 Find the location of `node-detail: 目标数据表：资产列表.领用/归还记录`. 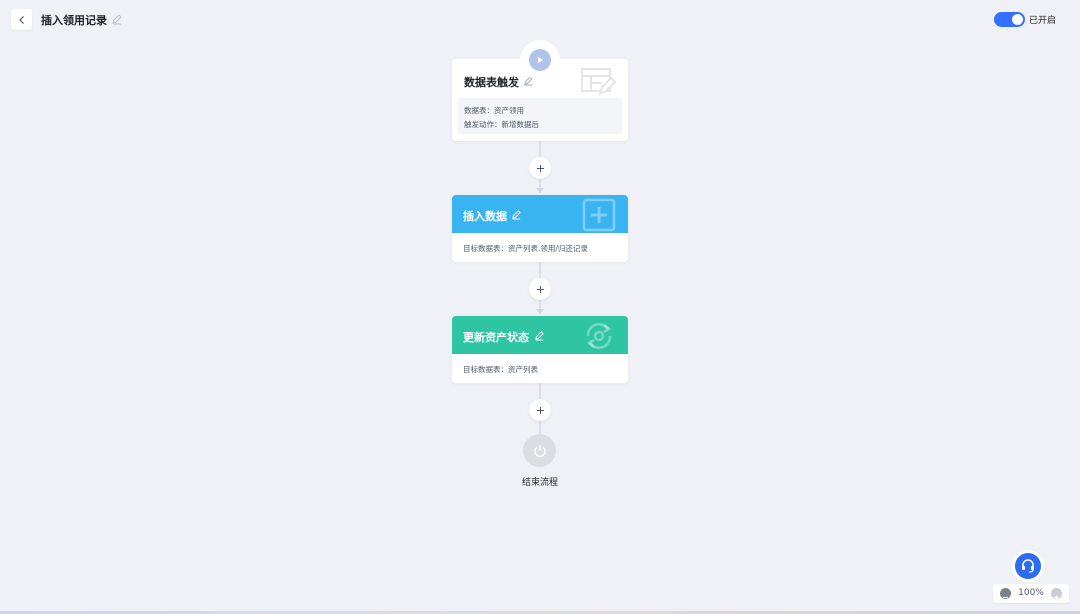

node-detail: 目标数据表：资产列表.领用/归还记录 is located at coordinates (525, 248).